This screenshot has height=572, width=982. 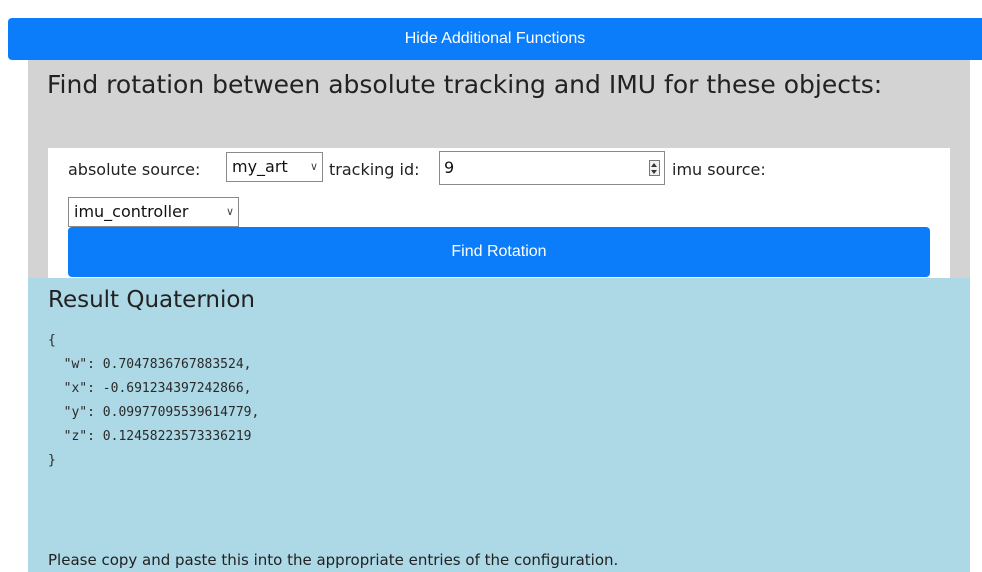 I want to click on absolute-source-label: absolute source:, so click(x=134, y=169).